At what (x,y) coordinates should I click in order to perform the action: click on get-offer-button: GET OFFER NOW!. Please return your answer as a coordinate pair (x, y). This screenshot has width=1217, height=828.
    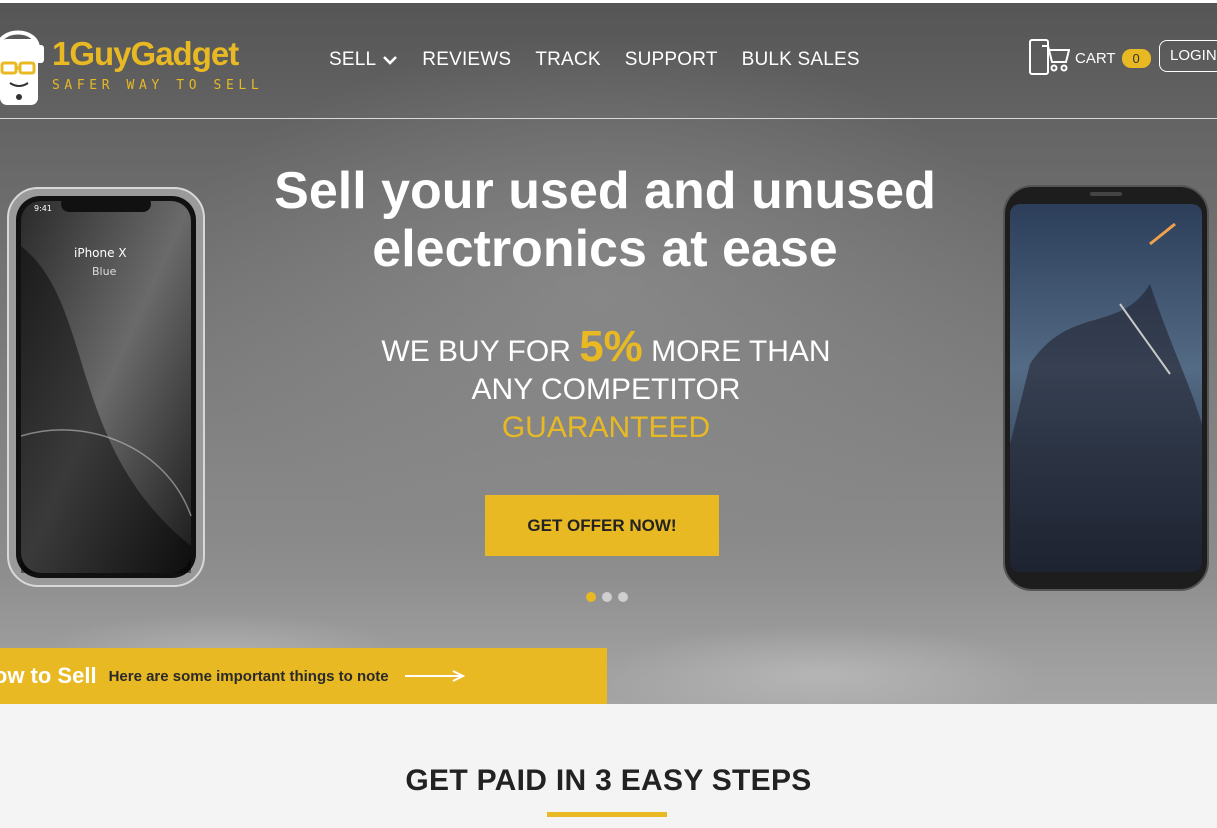
    Looking at the image, I should click on (602, 525).